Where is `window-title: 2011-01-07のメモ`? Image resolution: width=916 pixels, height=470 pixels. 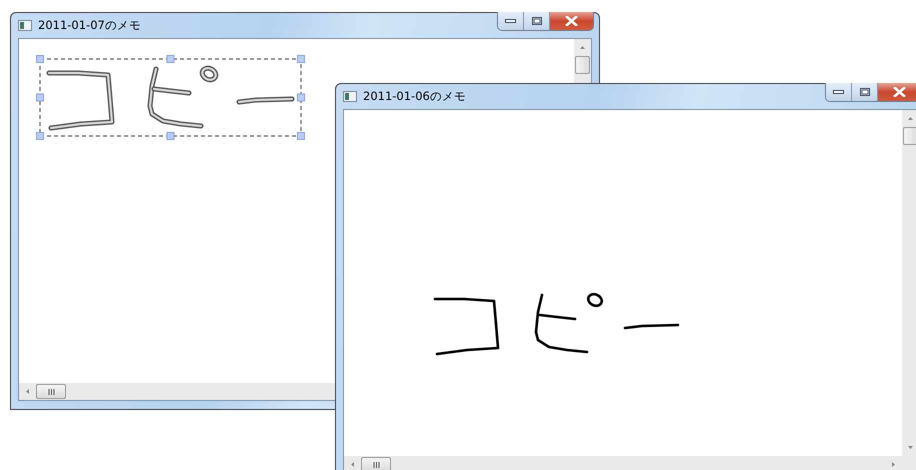 window-title: 2011-01-07のメモ is located at coordinates (89, 25).